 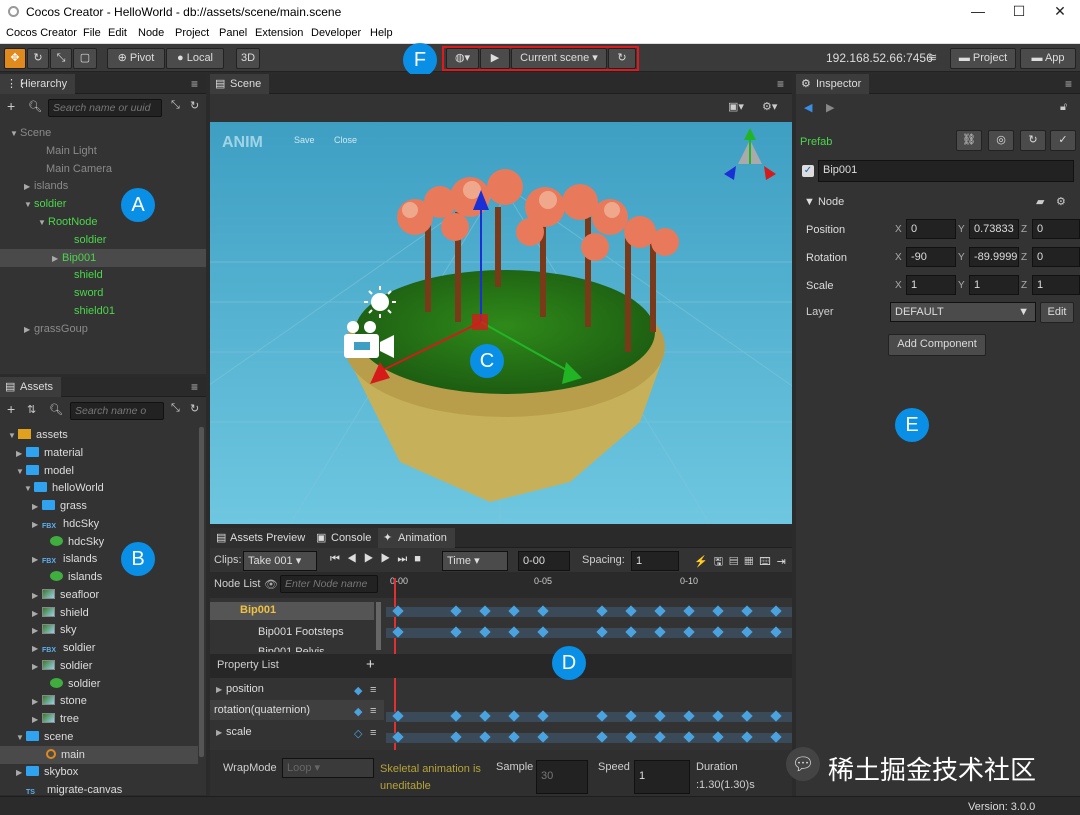 What do you see at coordinates (279, 33) in the screenshot?
I see `menu-extension: Extension` at bounding box center [279, 33].